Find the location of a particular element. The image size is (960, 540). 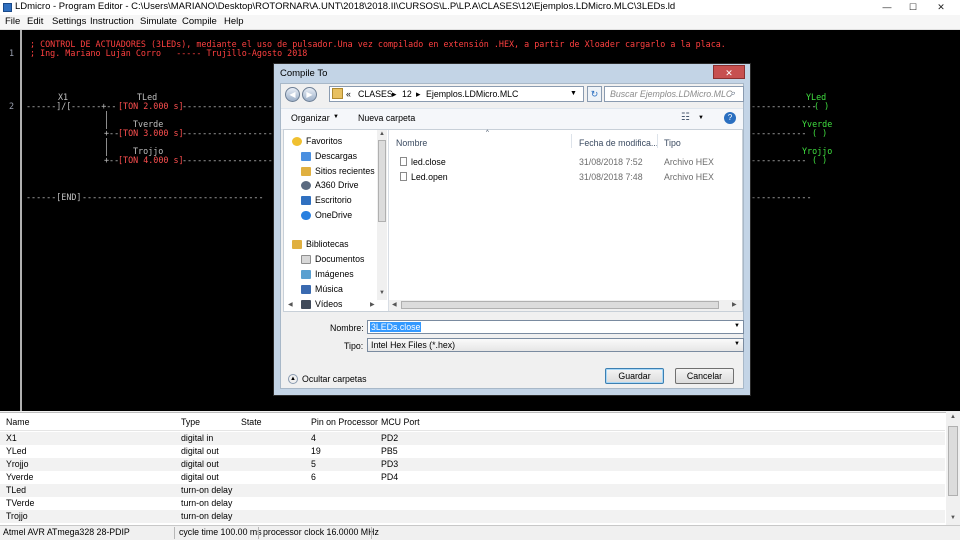

a360-drive-icon is located at coordinates (306, 185).